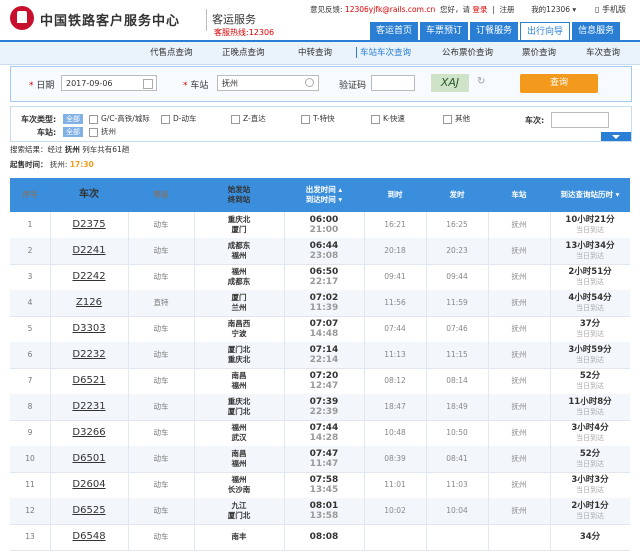  What do you see at coordinates (239, 536) in the screenshot?
I see `origin-station: 南丰` at bounding box center [239, 536].